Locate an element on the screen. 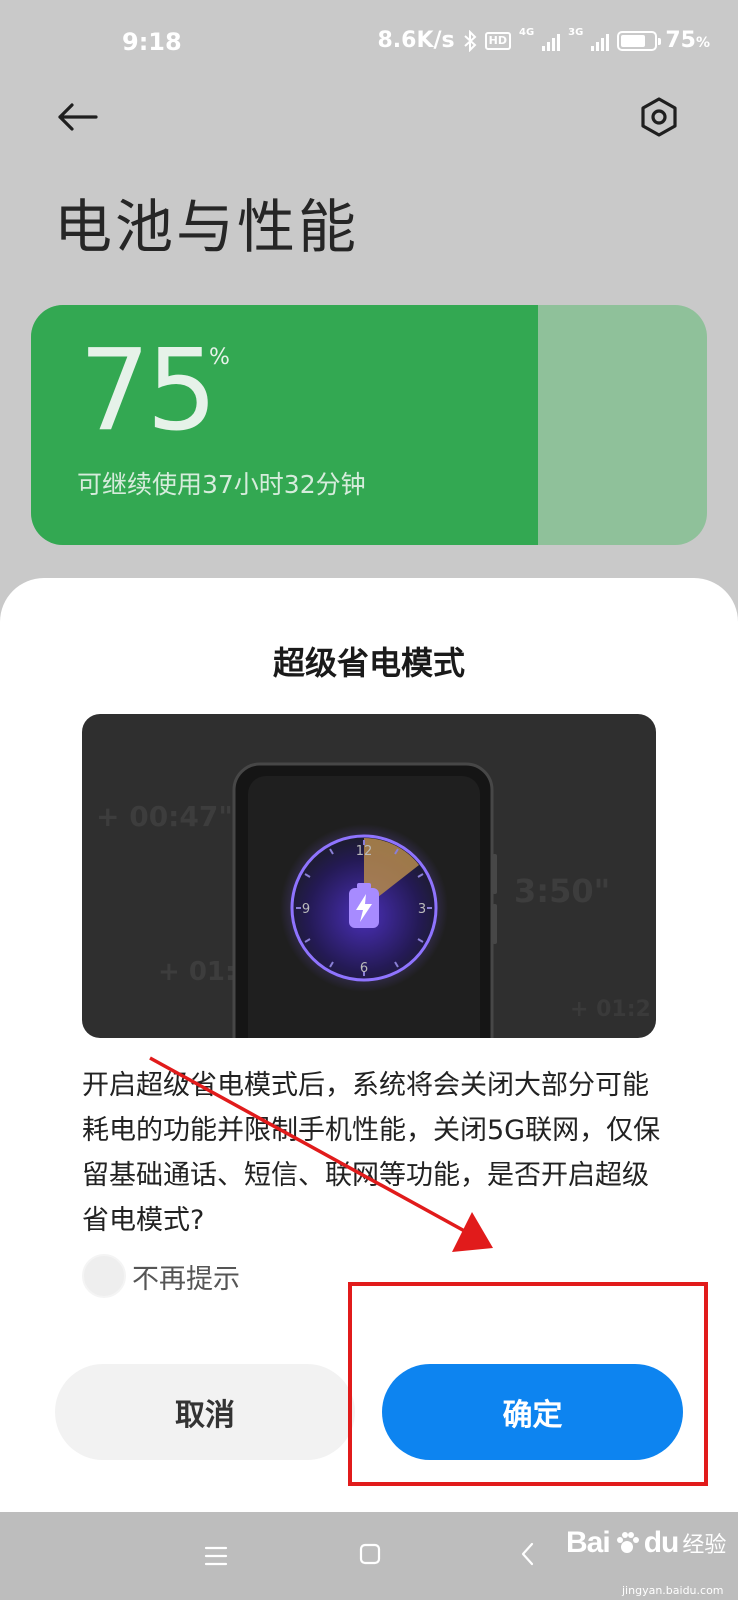 This screenshot has height=1600, width=738. nav-back-button is located at coordinates (528, 1554).